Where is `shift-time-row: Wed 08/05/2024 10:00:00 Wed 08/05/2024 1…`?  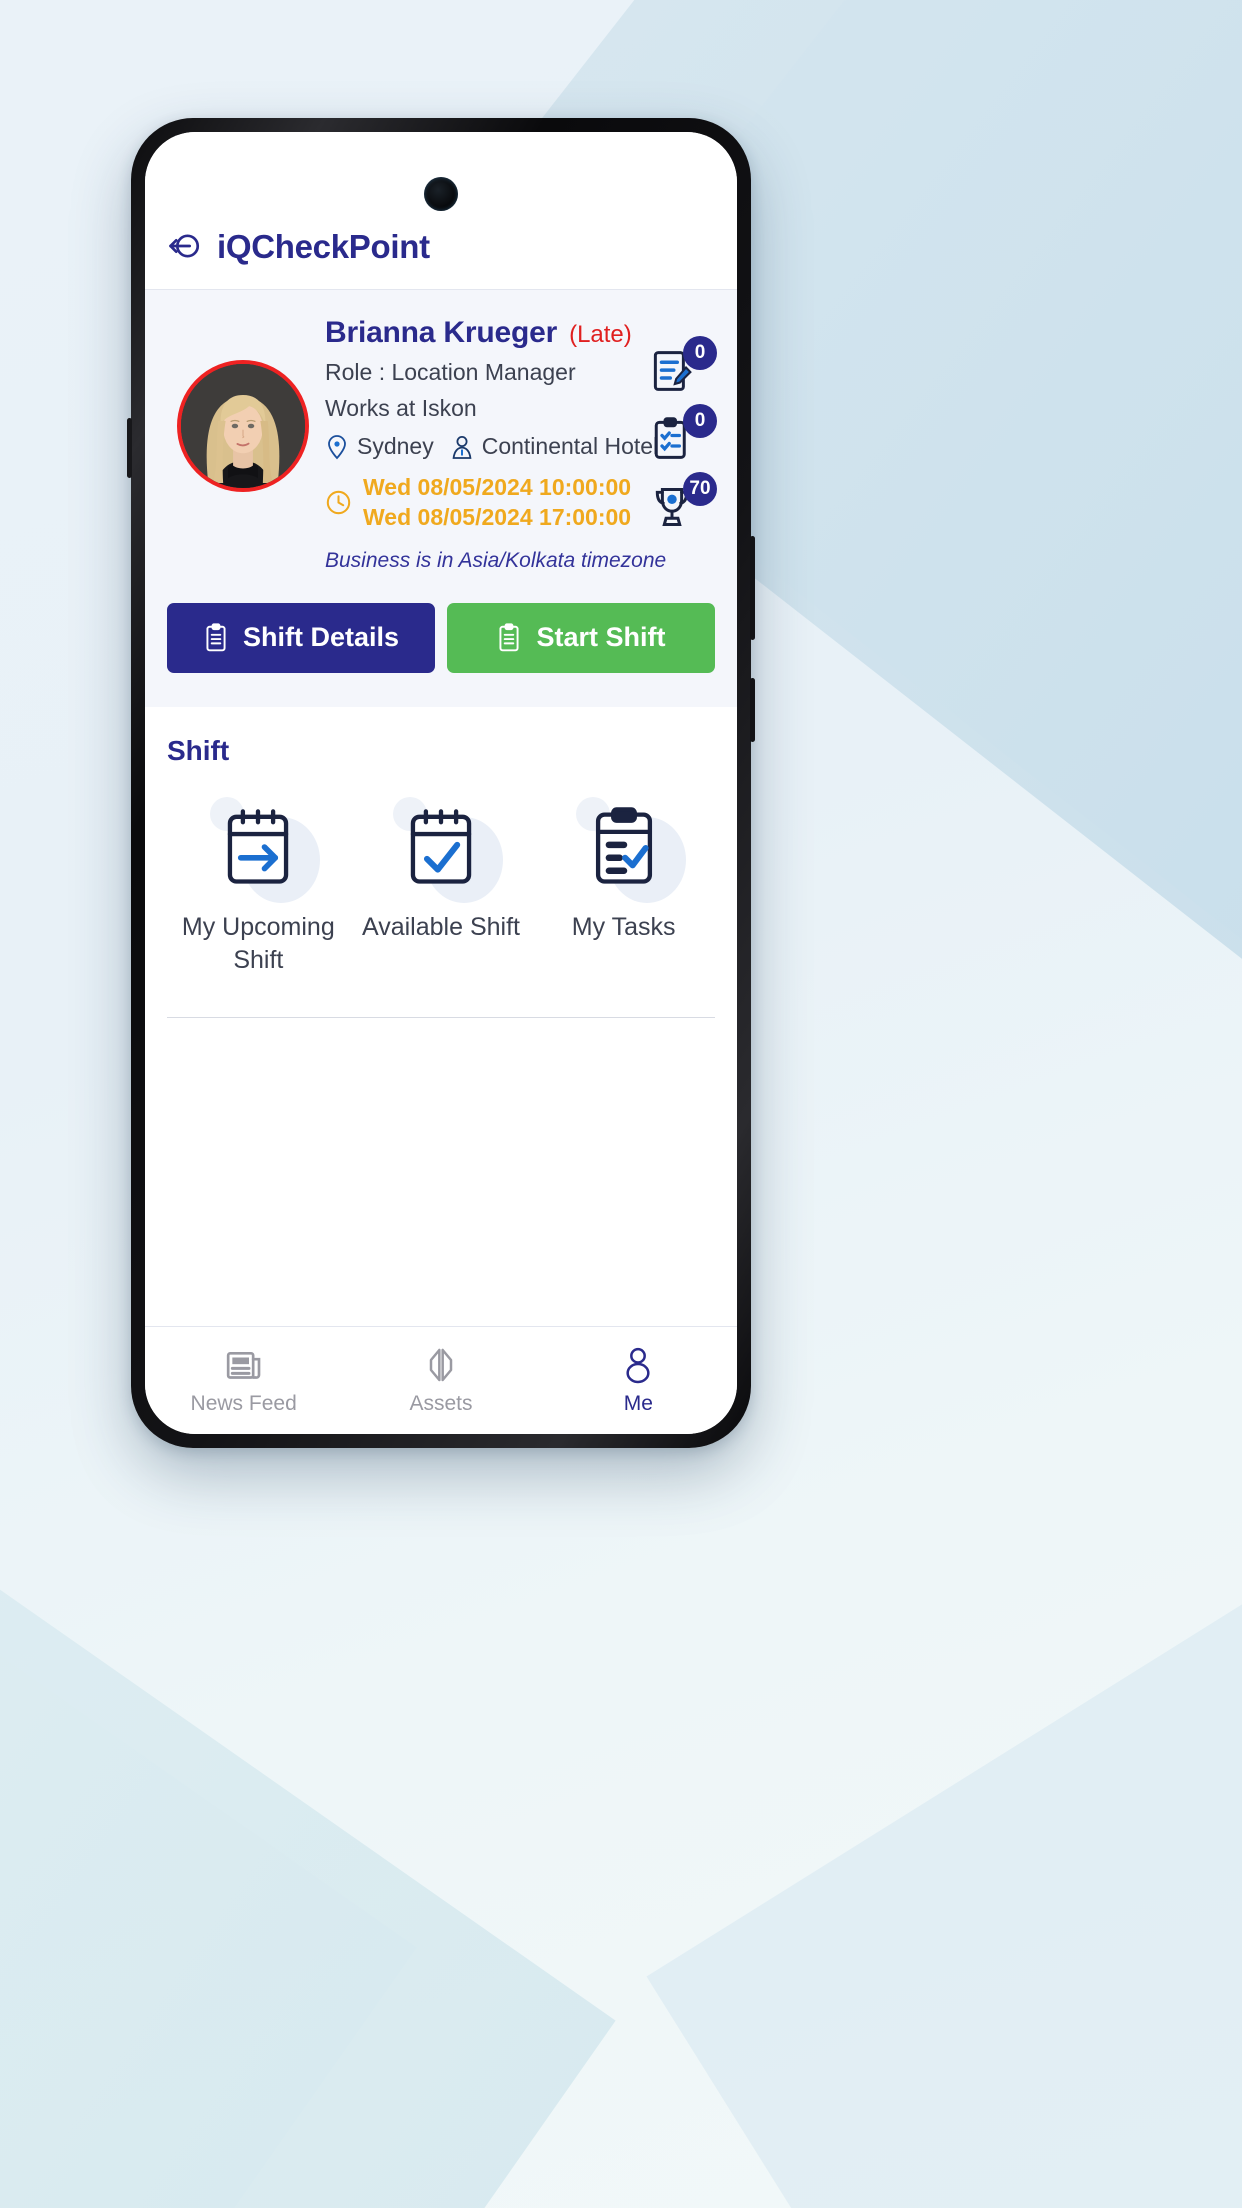 shift-time-row: Wed 08/05/2024 10:00:00 Wed 08/05/2024 1… is located at coordinates (488, 503).